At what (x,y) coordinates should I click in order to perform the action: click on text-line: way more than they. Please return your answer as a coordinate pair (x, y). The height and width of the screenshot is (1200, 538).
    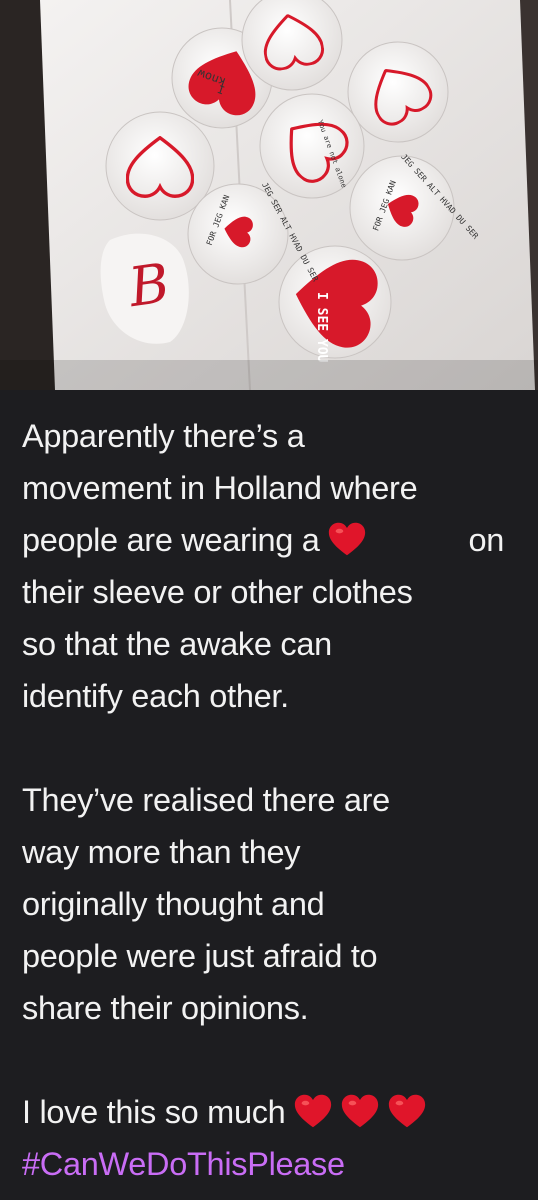
    Looking at the image, I should click on (161, 852).